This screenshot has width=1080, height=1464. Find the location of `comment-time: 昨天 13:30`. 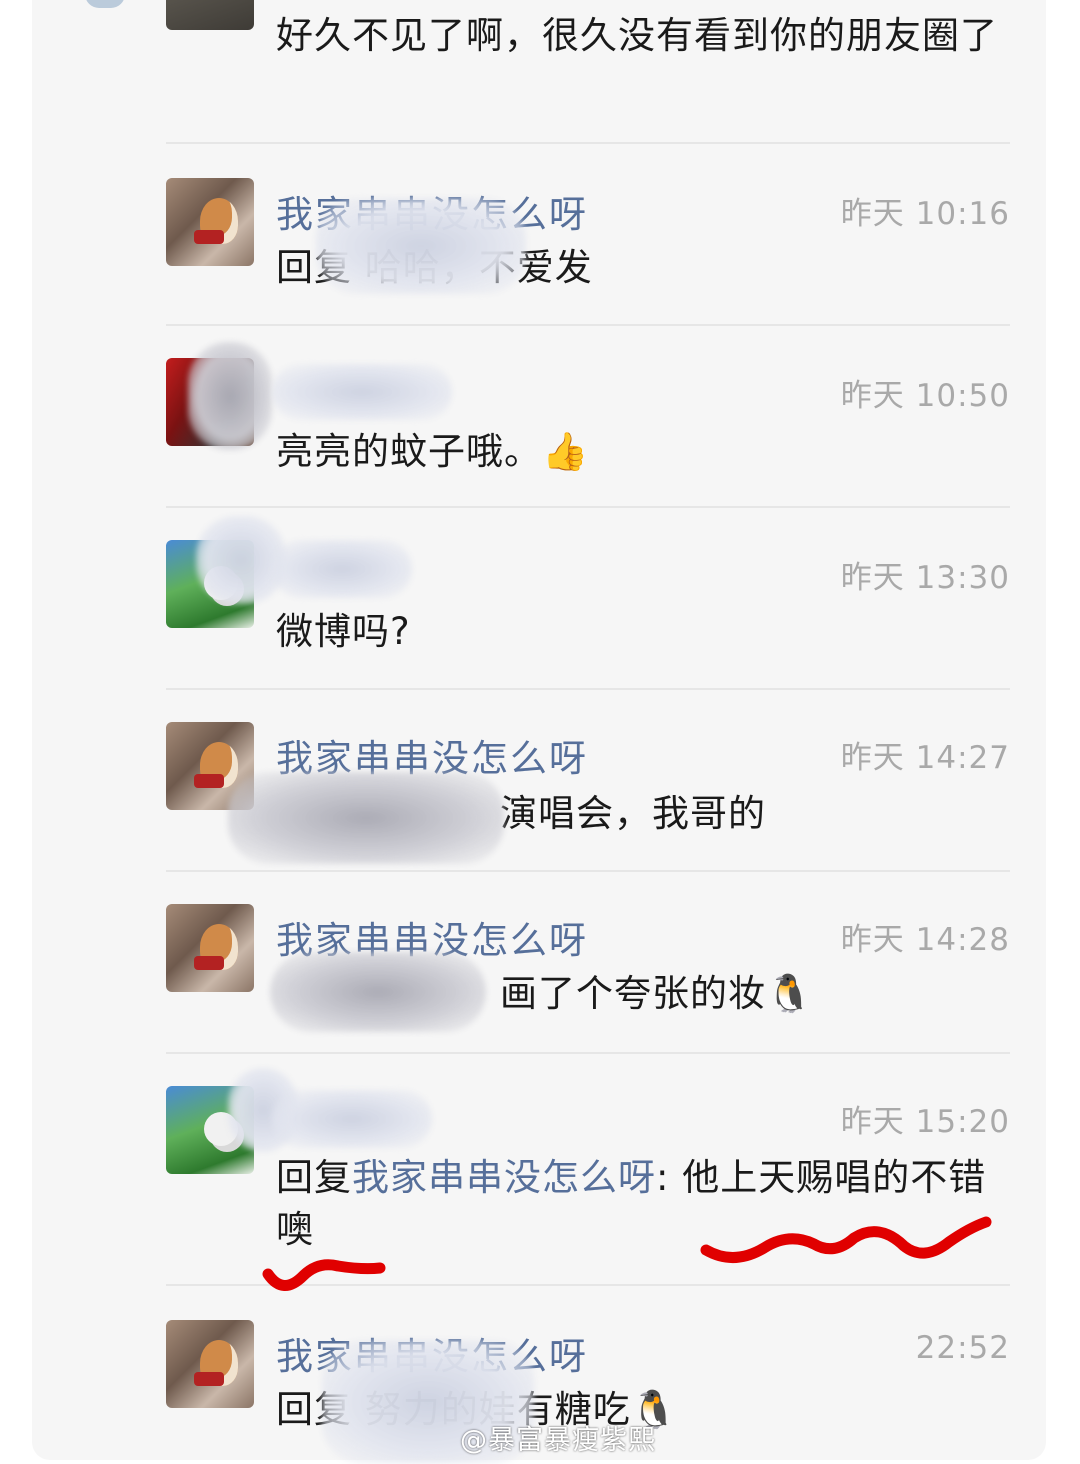

comment-time: 昨天 13:30 is located at coordinates (925, 578).